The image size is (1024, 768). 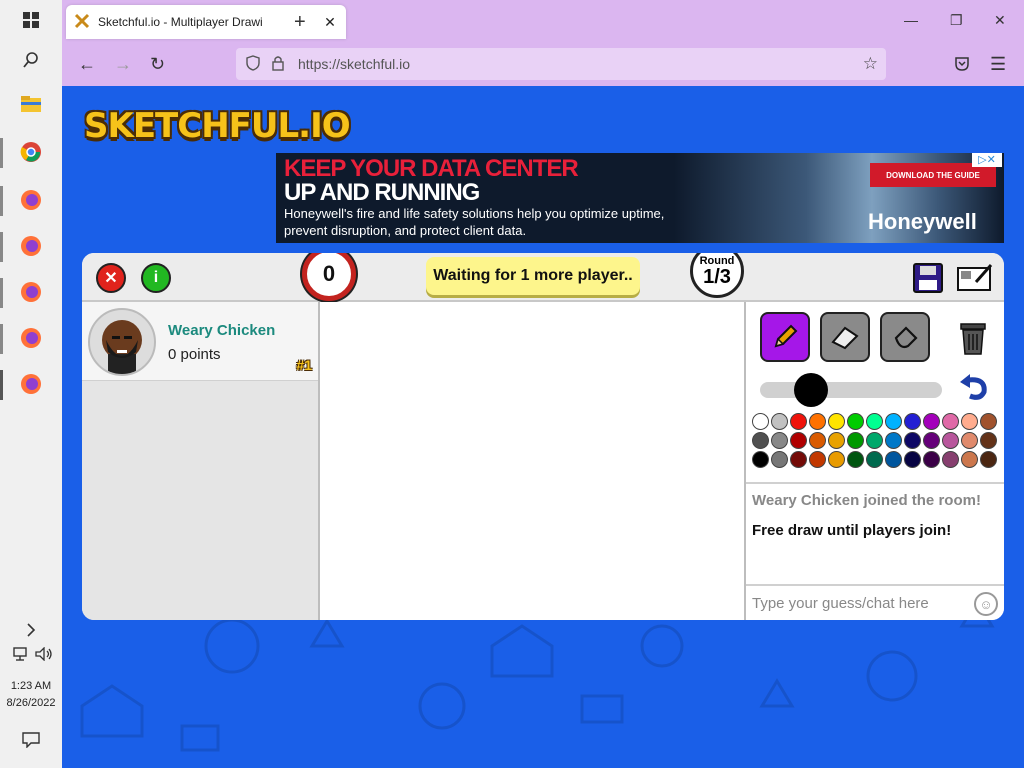 I want to click on windows-start-icon, so click(x=31, y=20).